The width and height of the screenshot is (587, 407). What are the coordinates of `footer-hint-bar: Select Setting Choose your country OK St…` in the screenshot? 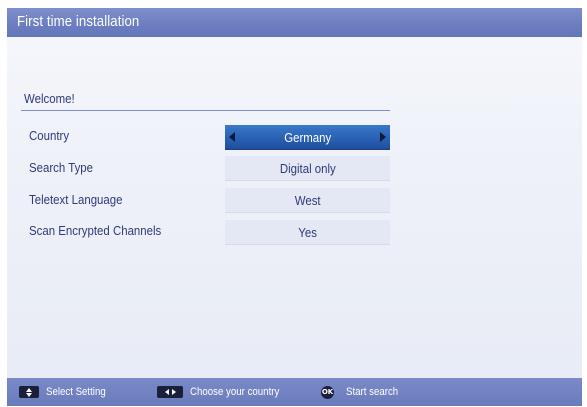 It's located at (294, 392).